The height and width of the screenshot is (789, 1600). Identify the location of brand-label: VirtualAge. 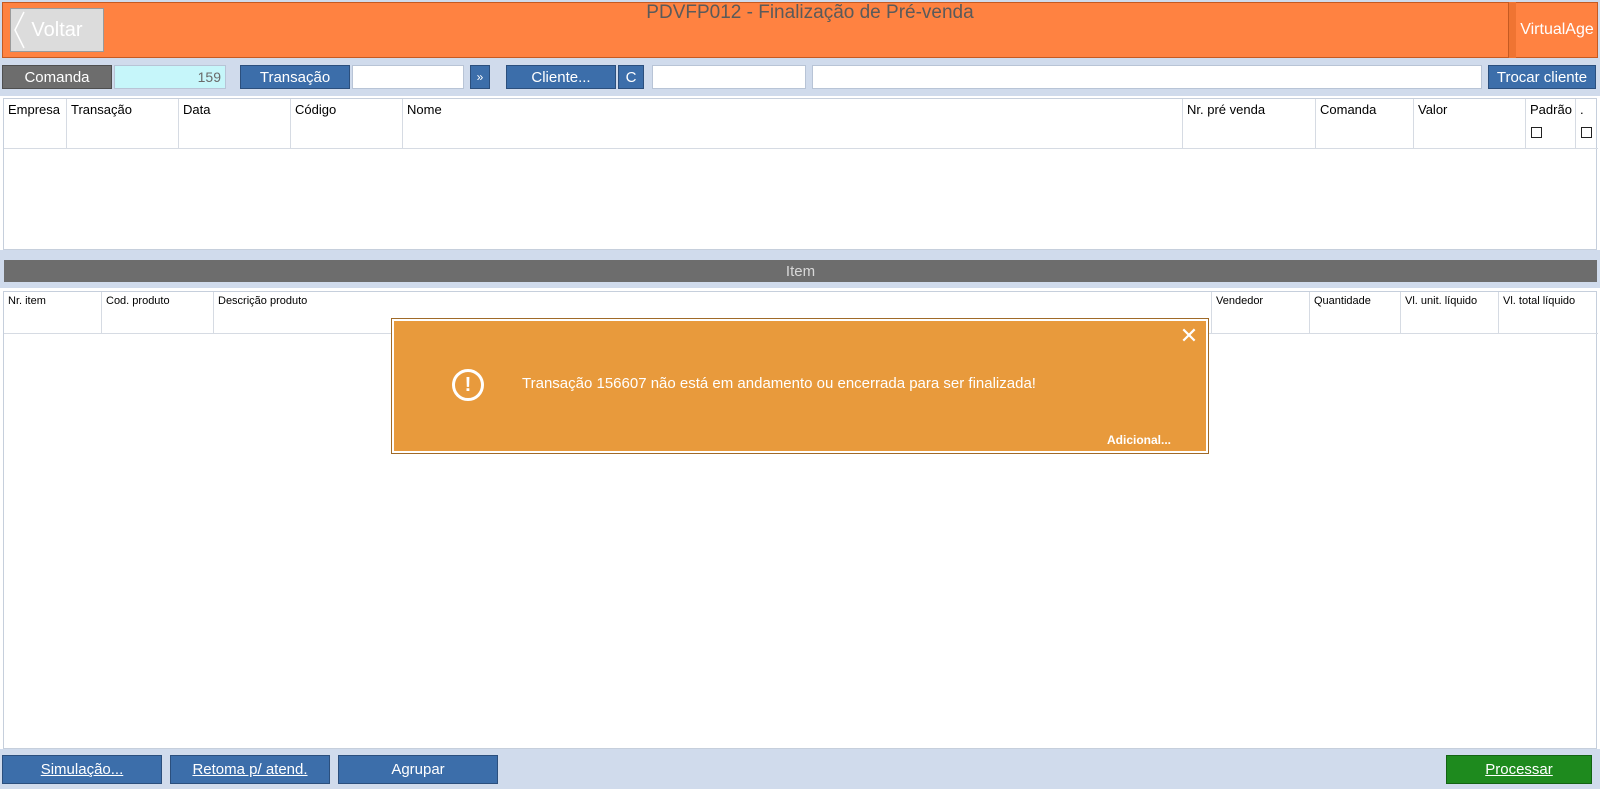
(1557, 29).